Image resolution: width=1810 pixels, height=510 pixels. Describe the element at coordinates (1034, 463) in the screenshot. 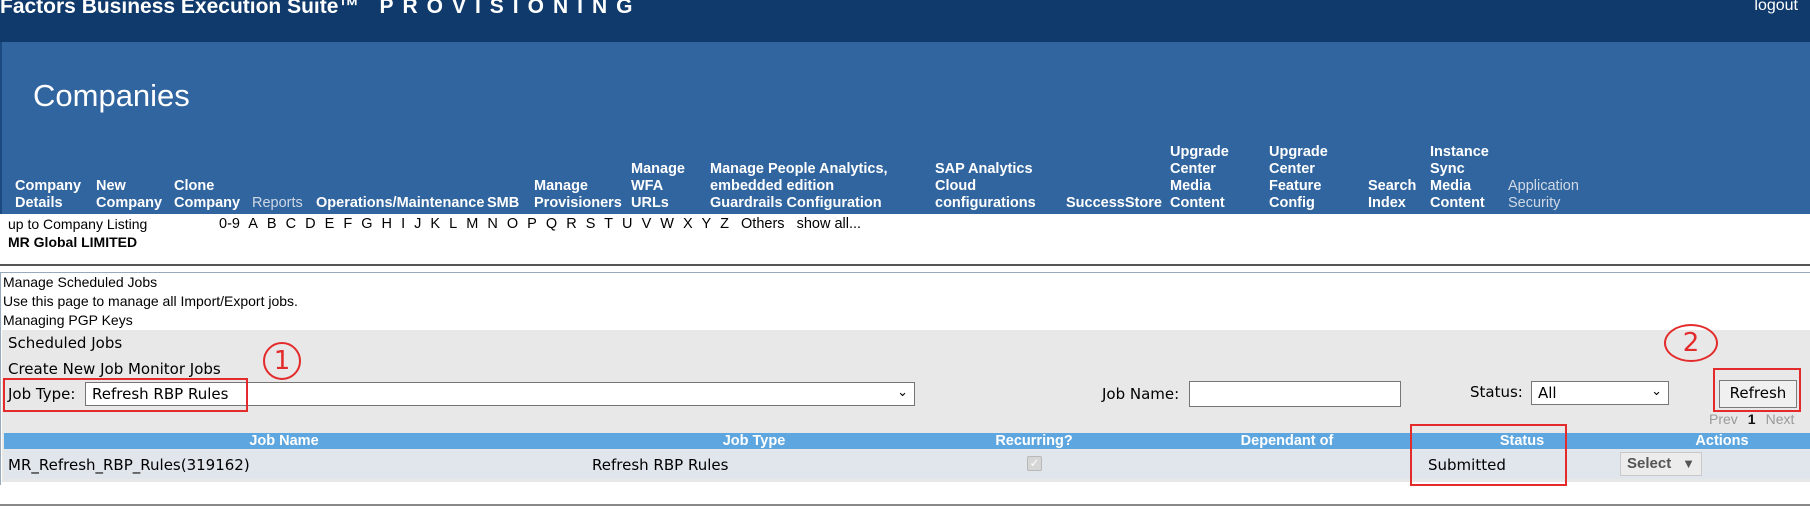

I see `recurring-checkbox: ✓` at that location.